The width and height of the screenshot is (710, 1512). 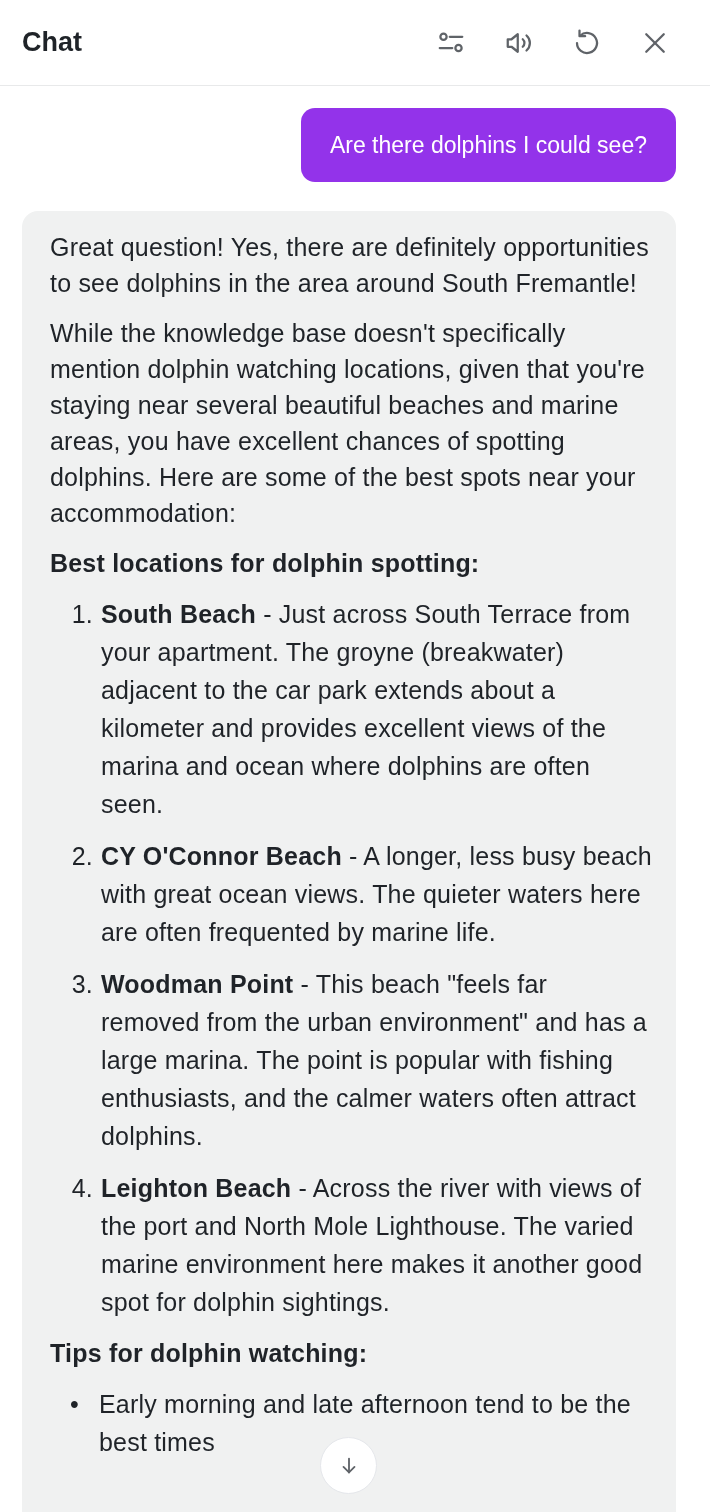 What do you see at coordinates (82, 1188) in the screenshot?
I see `list-number: 4.` at bounding box center [82, 1188].